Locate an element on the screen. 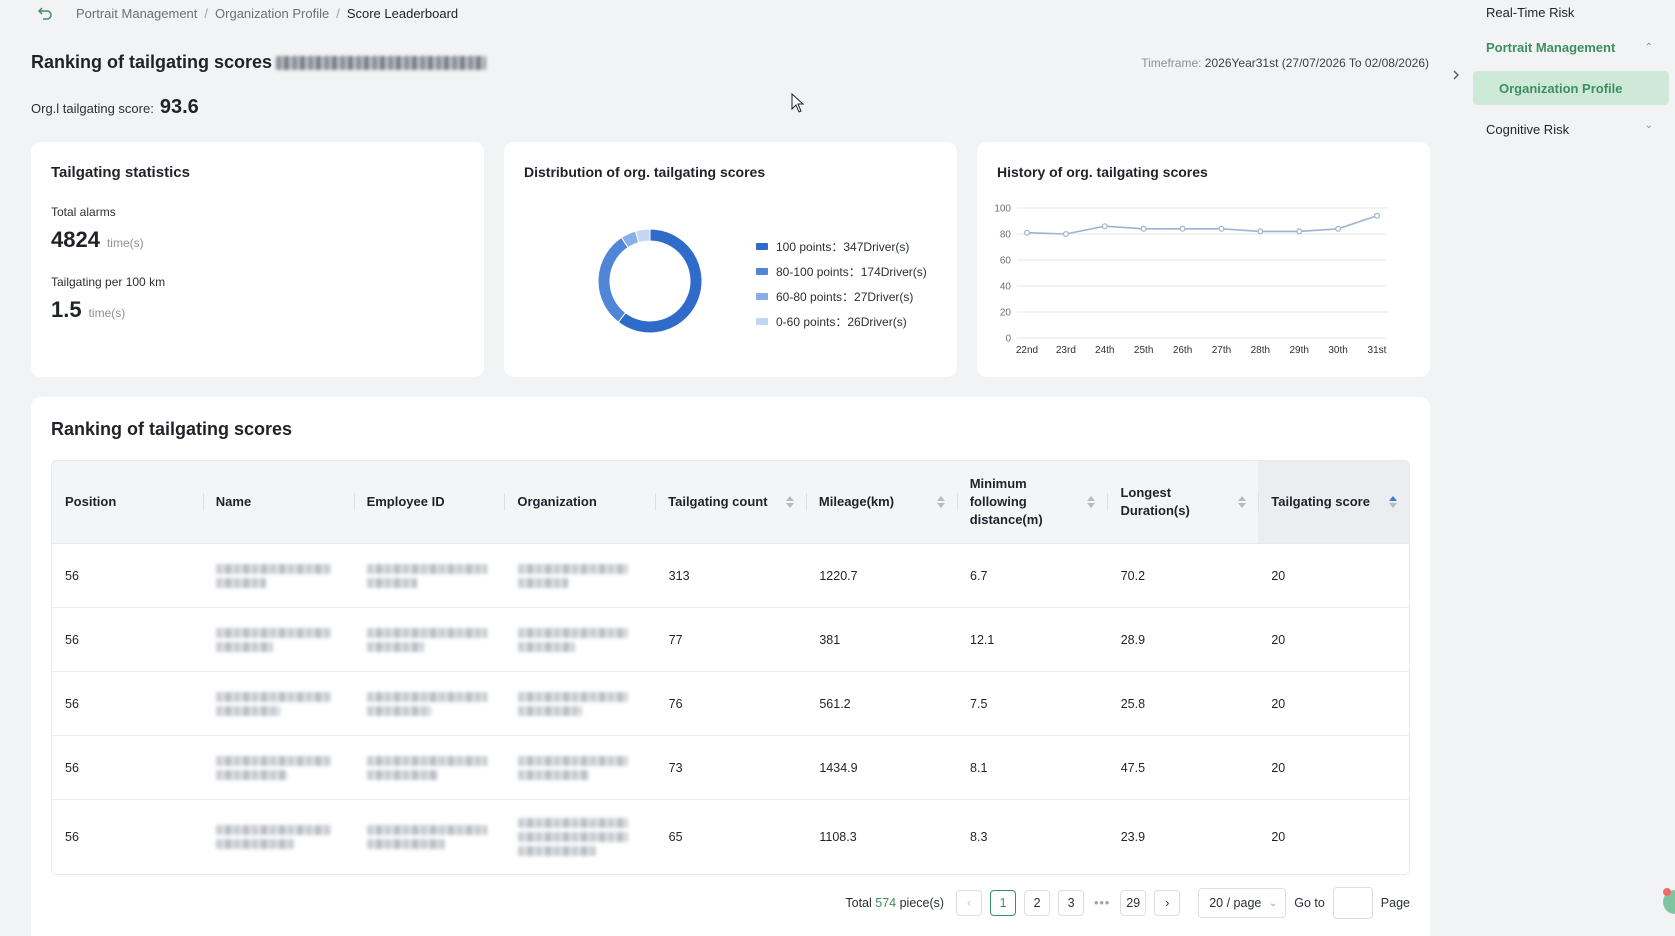 The width and height of the screenshot is (1675, 936). chevron-up-icon: ⌃ is located at coordinates (1649, 47).